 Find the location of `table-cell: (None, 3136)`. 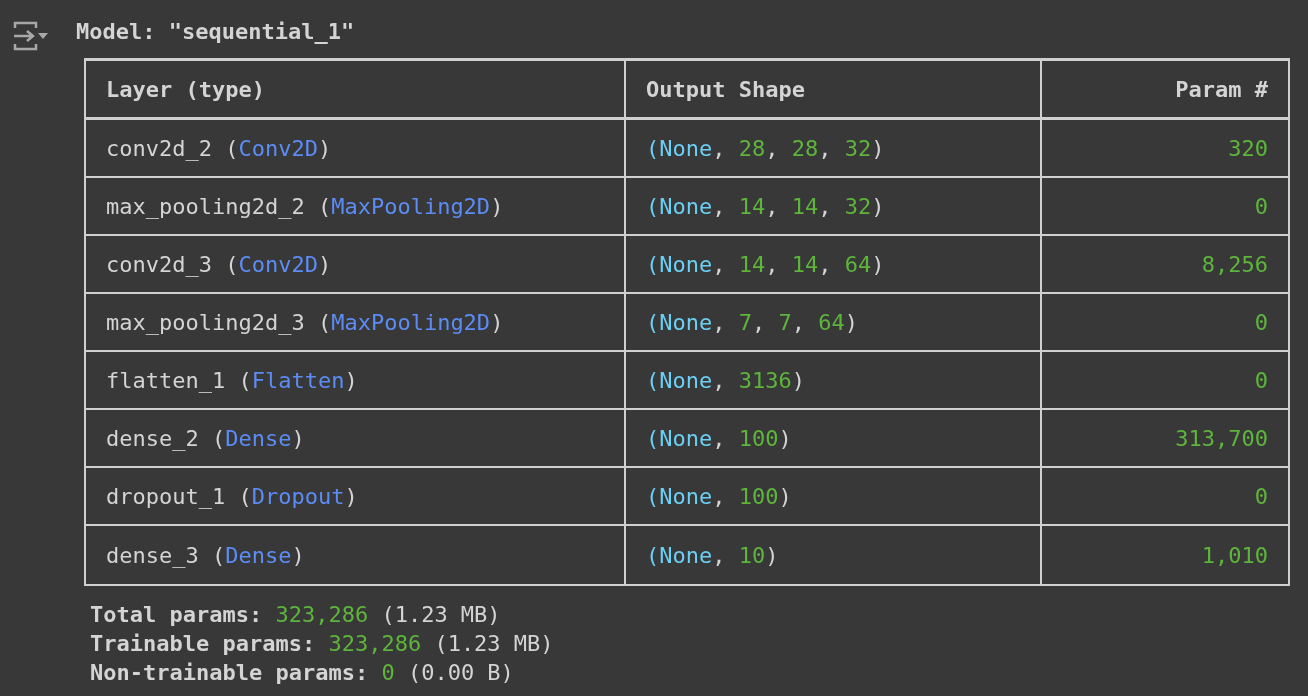

table-cell: (None, 3136) is located at coordinates (834, 381).